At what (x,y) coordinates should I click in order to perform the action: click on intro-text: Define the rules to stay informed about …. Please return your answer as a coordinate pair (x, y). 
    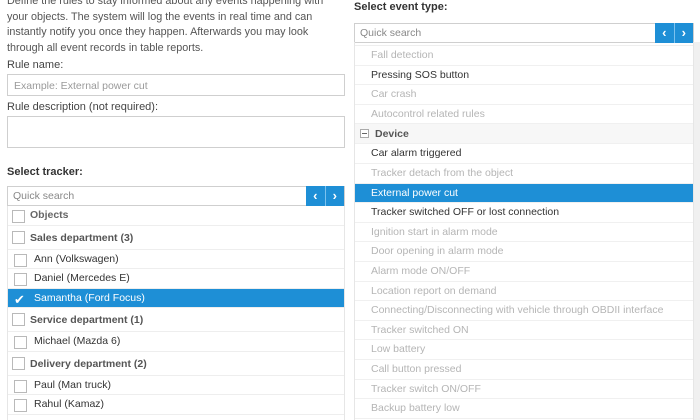
    Looking at the image, I should click on (165, 27).